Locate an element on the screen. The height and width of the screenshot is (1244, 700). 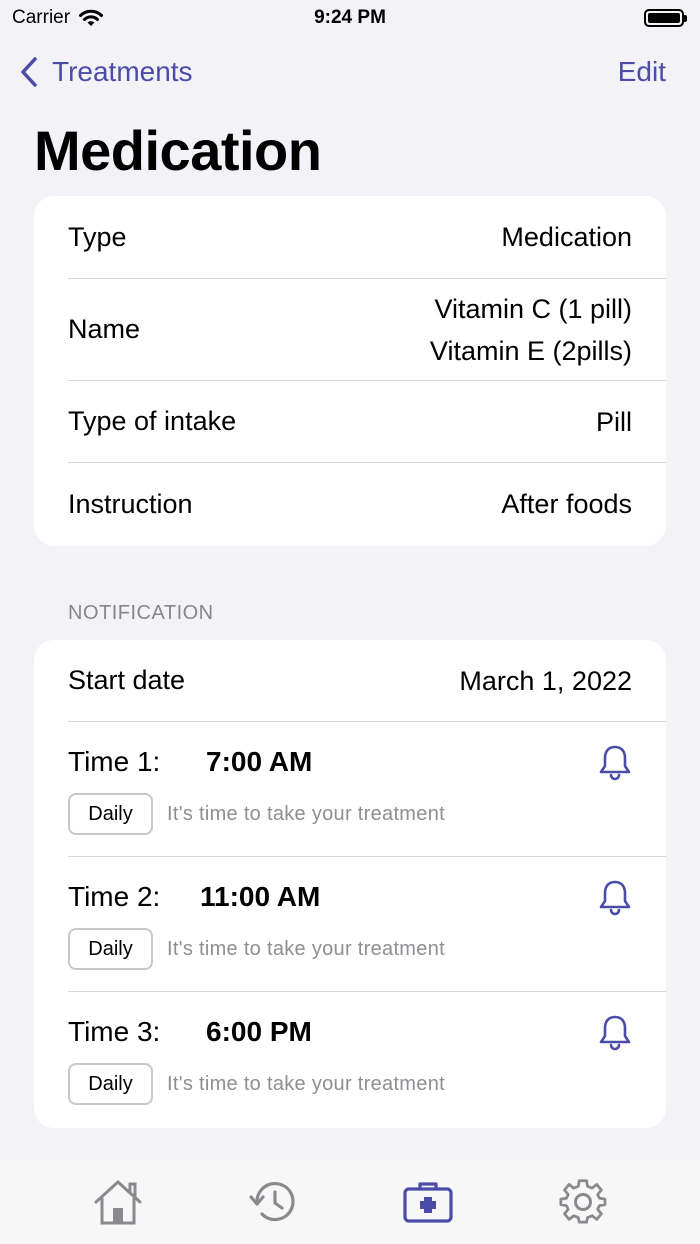
home-icon is located at coordinates (117, 1202).